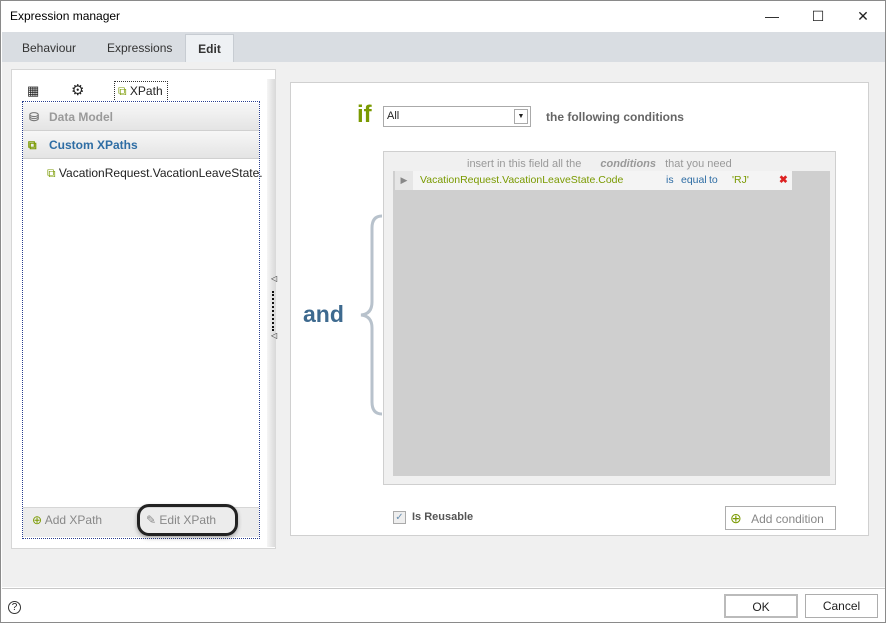 This screenshot has height=623, width=886. What do you see at coordinates (33, 91) in the screenshot?
I see `grid-icon: ▦` at bounding box center [33, 91].